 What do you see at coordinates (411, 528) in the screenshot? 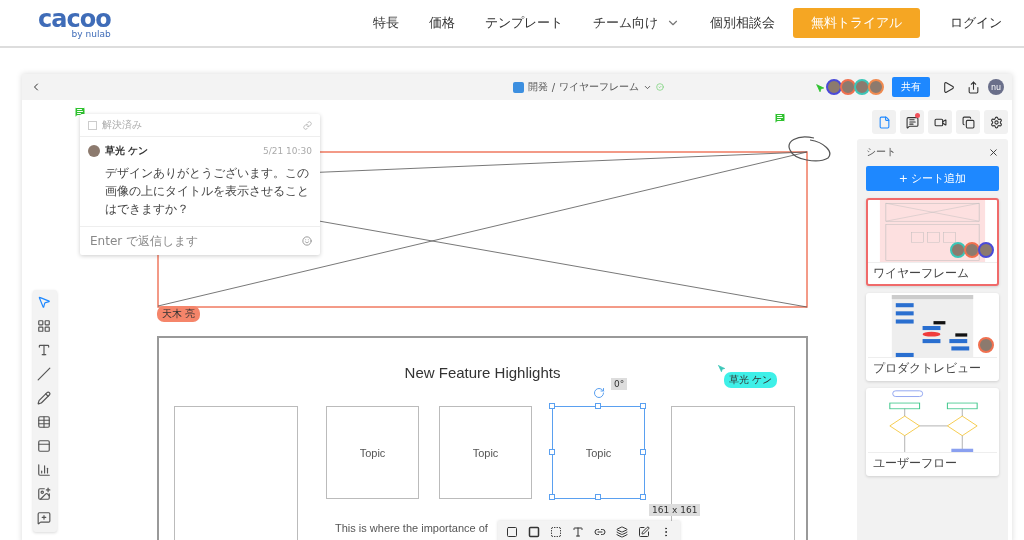
I see `body-text: This is where the importance of` at bounding box center [411, 528].